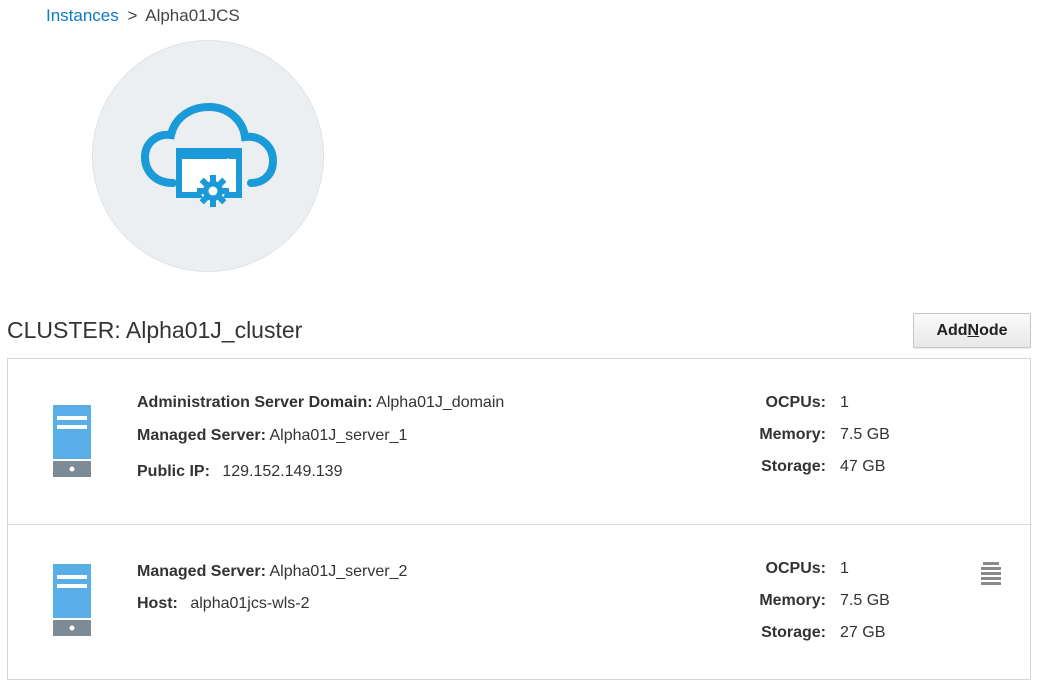  I want to click on cloud-gear-icon, so click(209, 154).